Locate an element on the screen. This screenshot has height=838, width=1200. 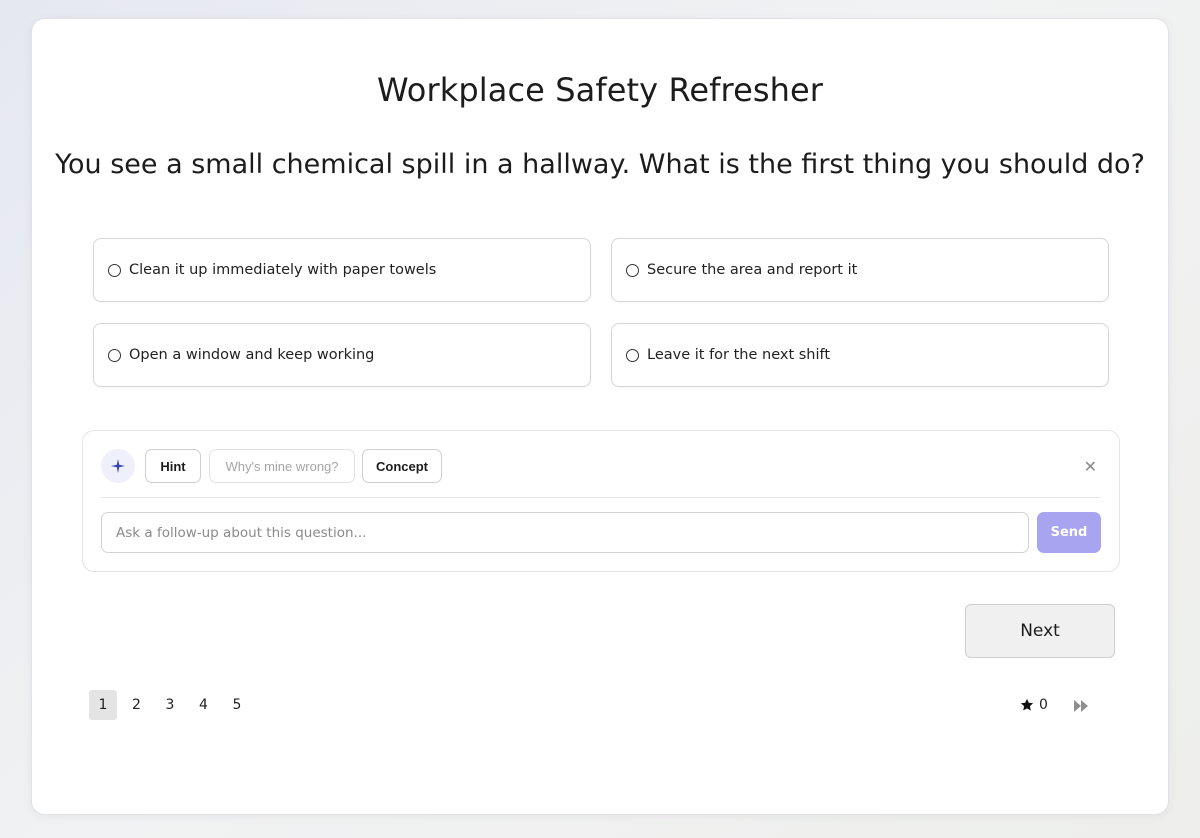
follow-up-input is located at coordinates (565, 532).